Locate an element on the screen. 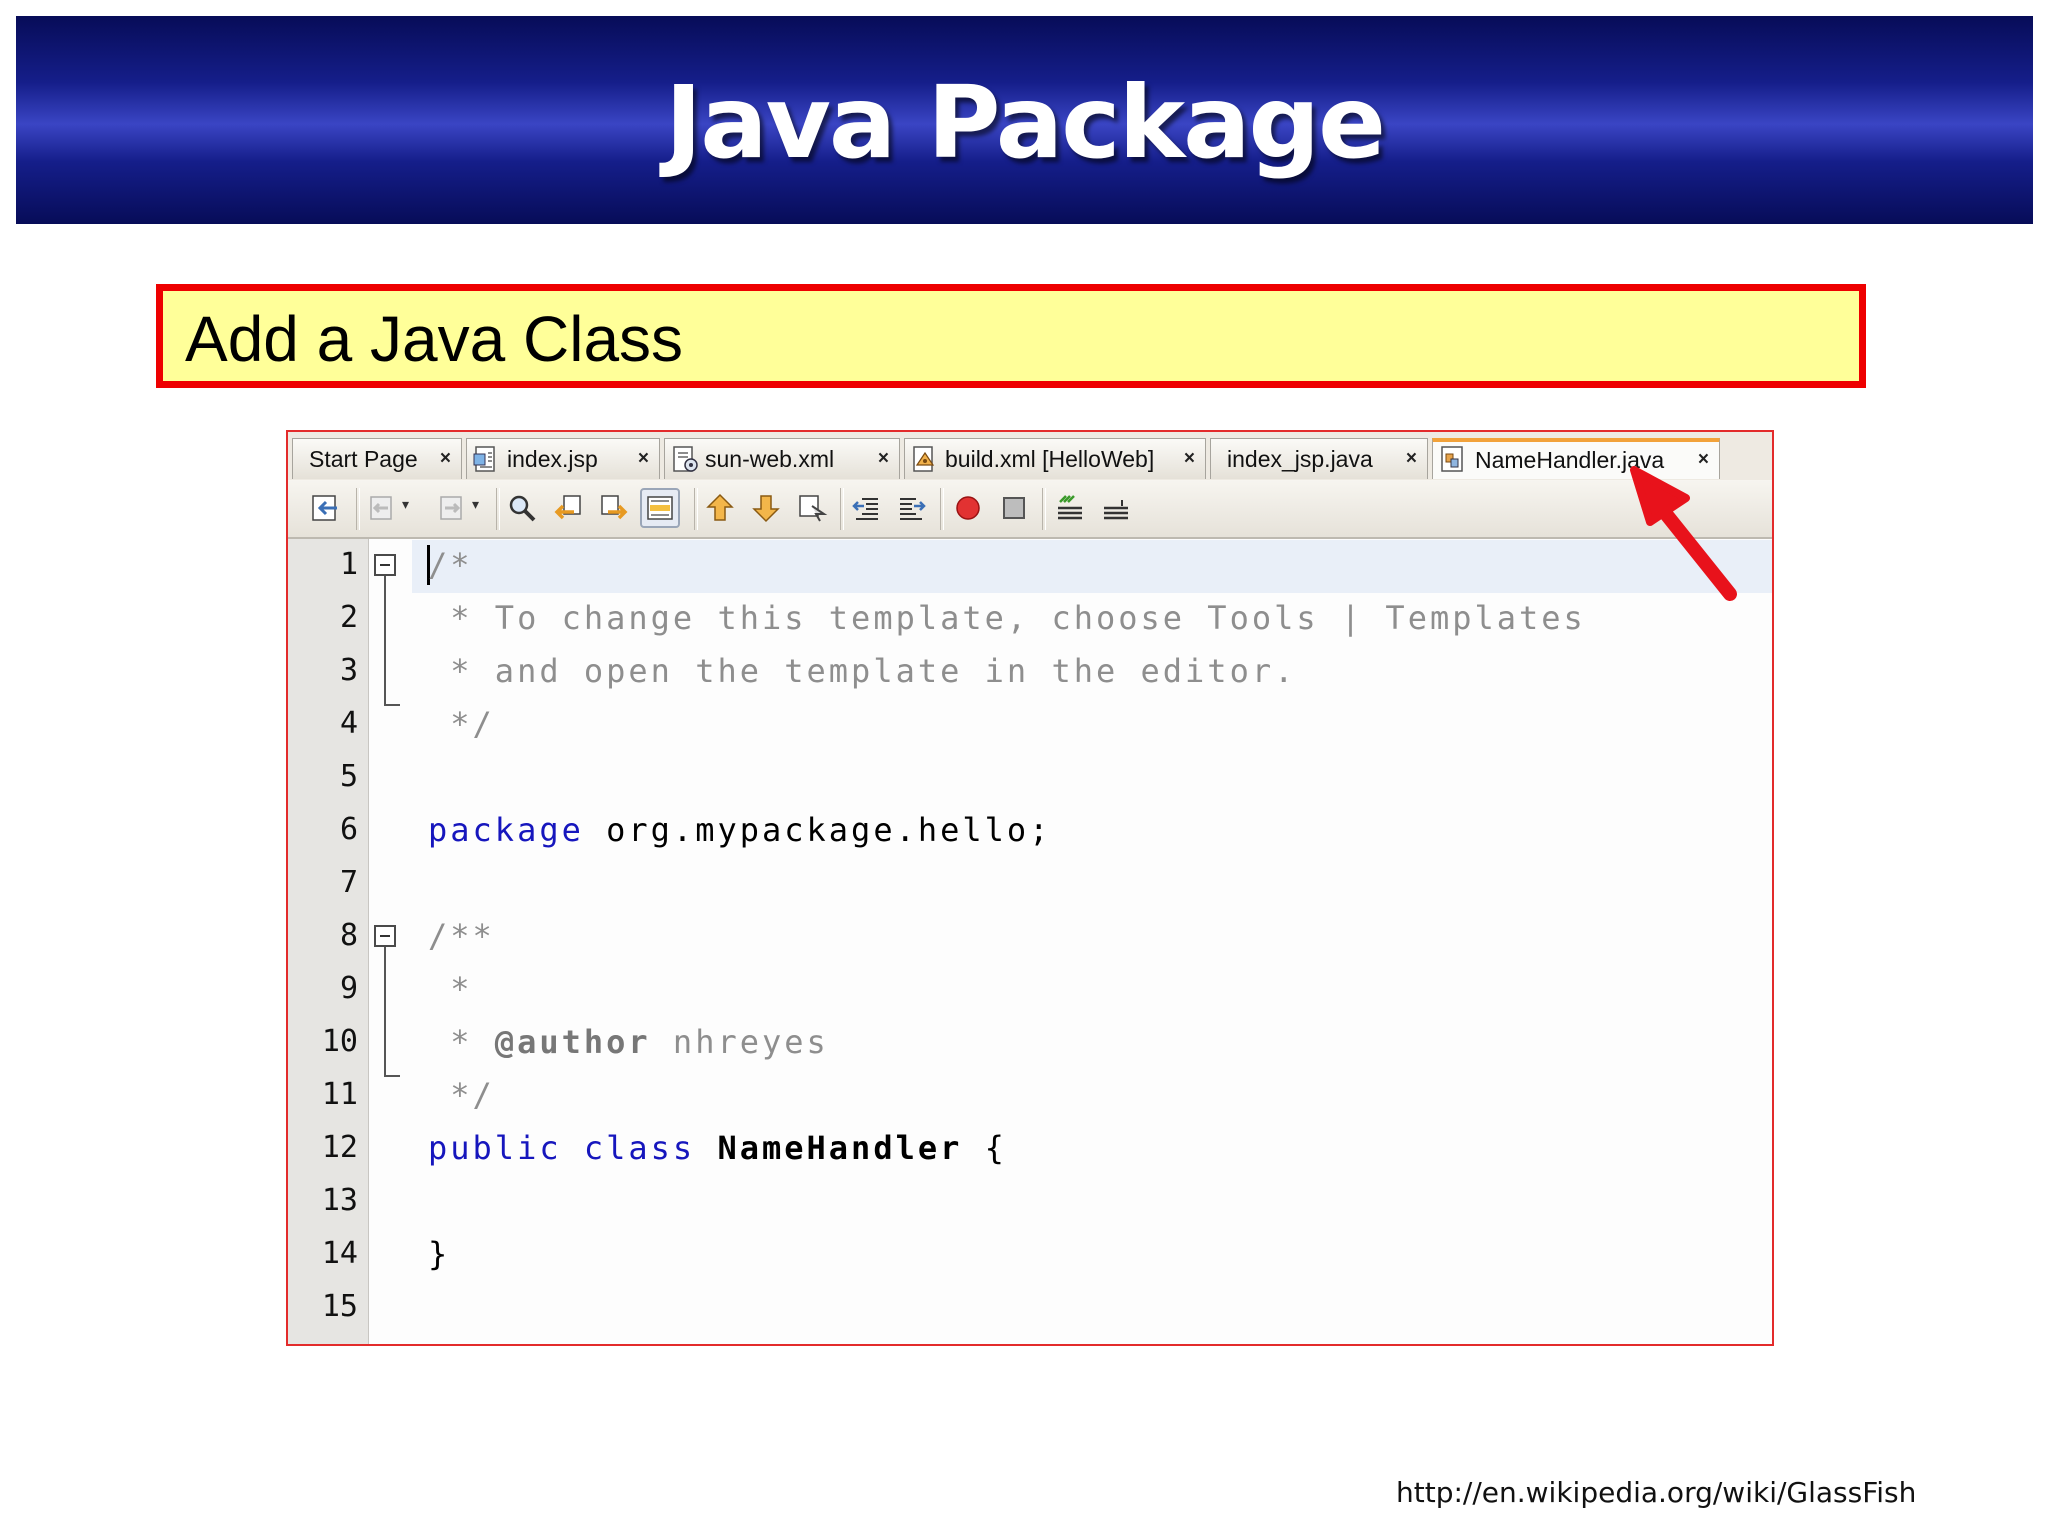 Image resolution: width=2048 pixels, height=1536 pixels. tab-build-xml: build.xml [HelloWeb] × is located at coordinates (1055, 458).